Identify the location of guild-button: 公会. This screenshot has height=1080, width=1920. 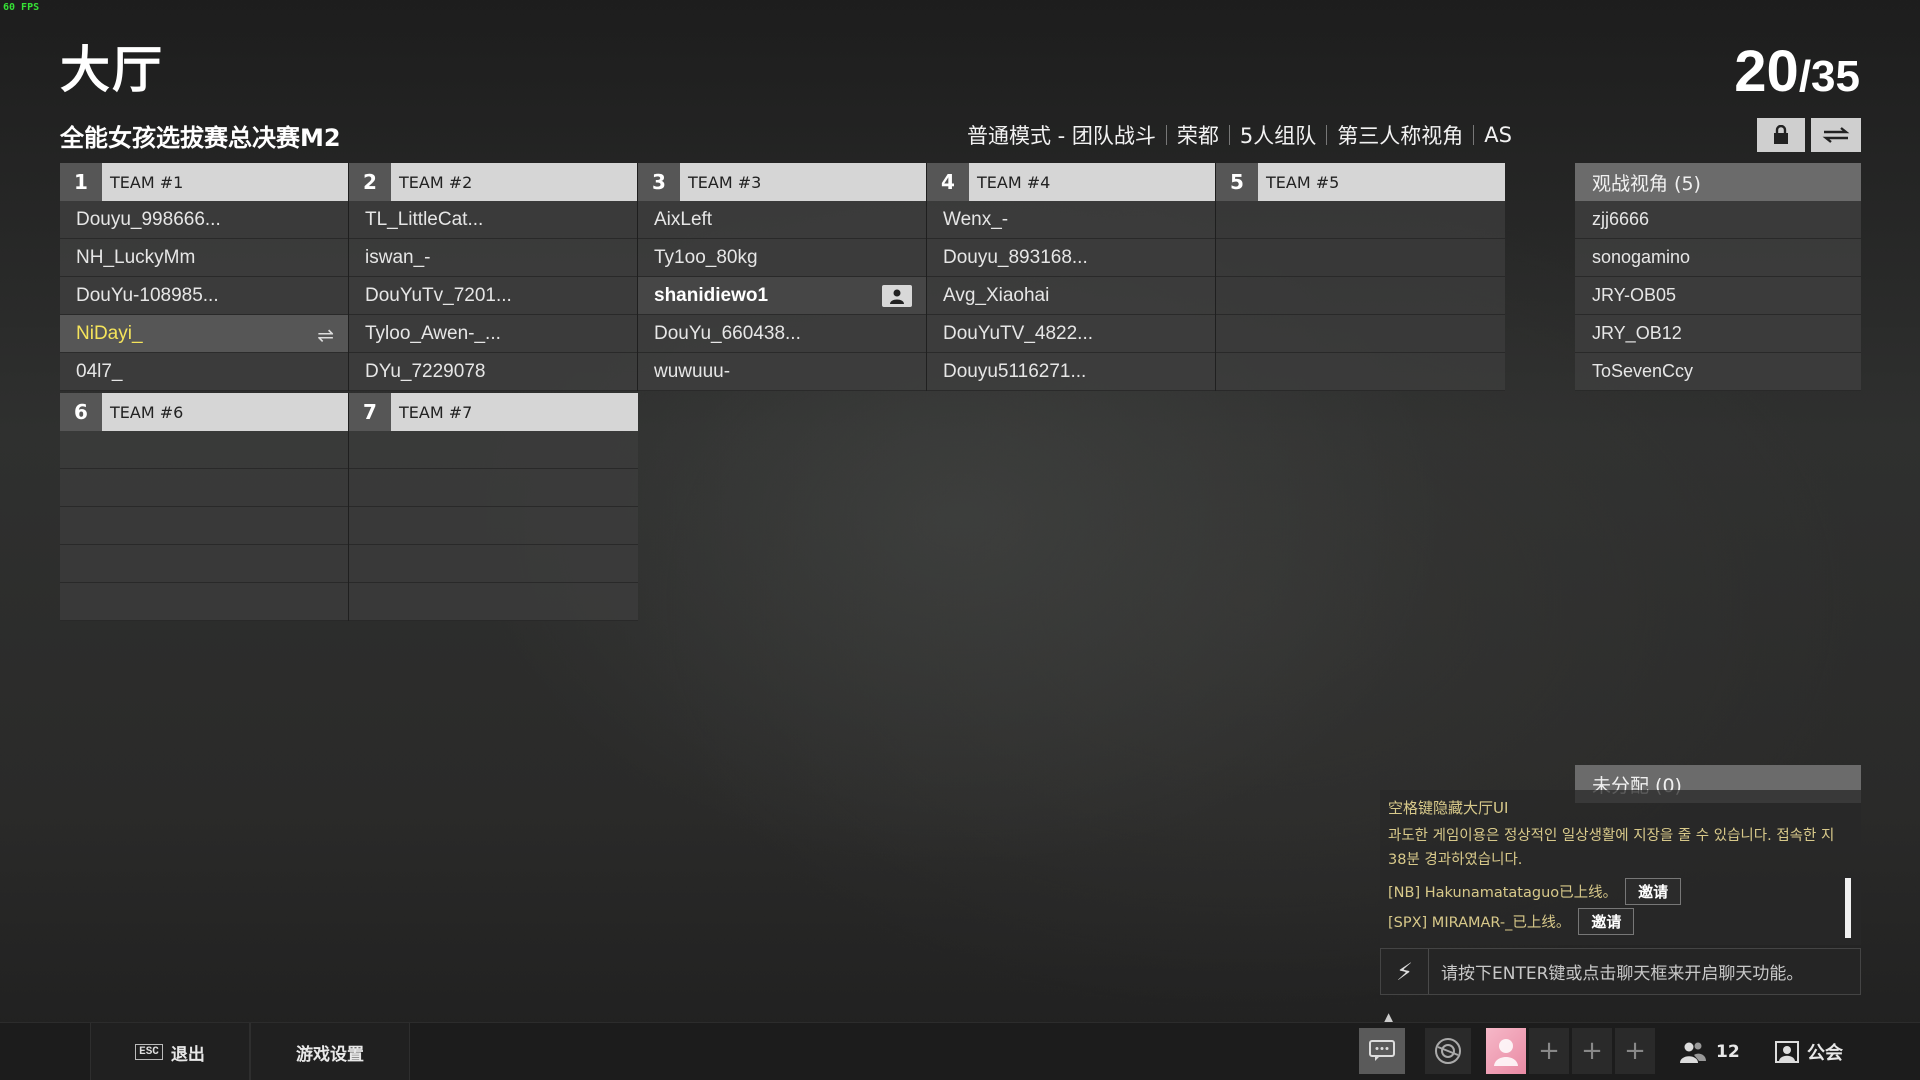
(1809, 1051).